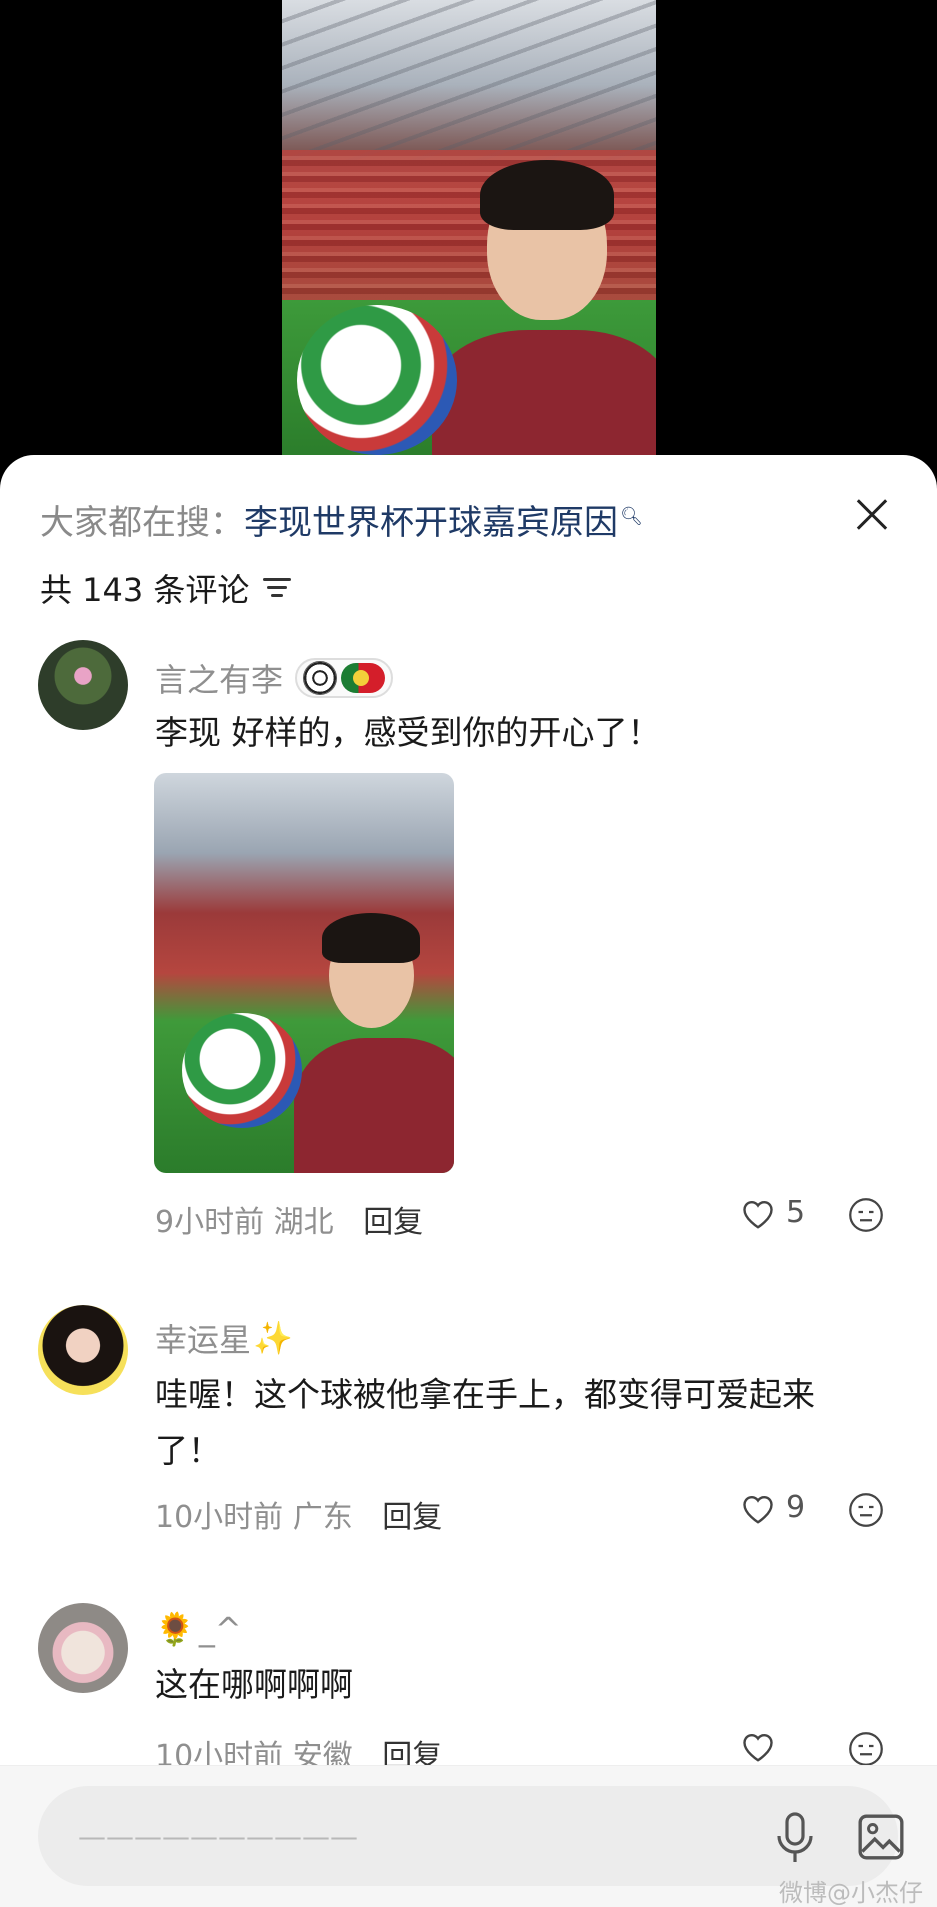  I want to click on comment-meta: 9小时前 湖北 回复, so click(289, 1219).